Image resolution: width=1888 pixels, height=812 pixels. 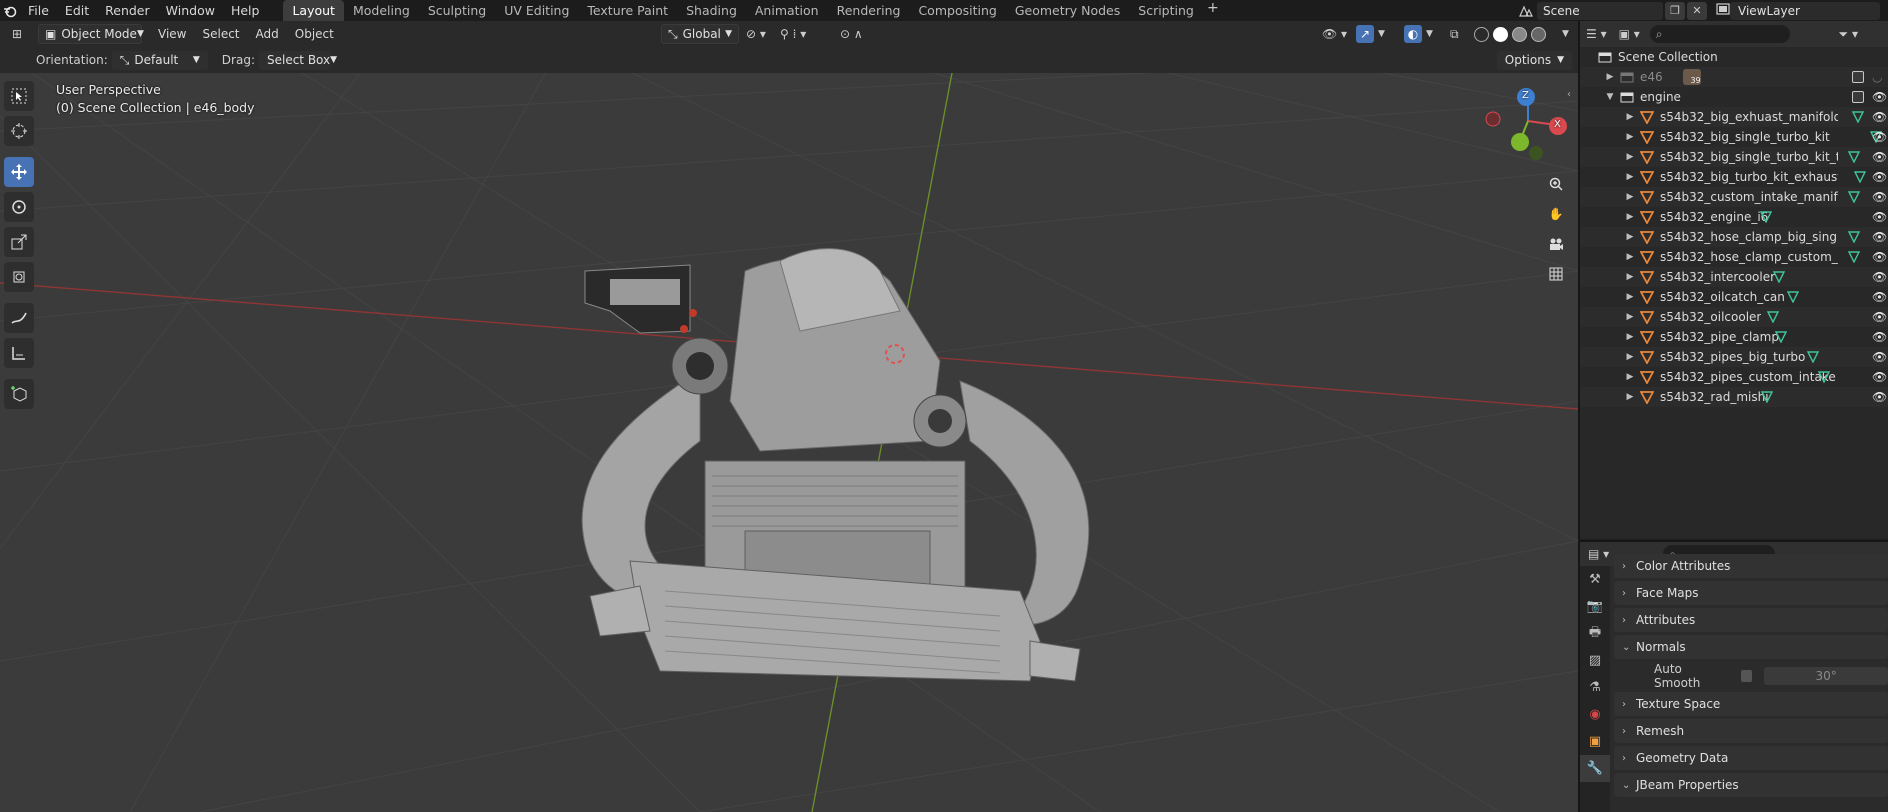 I want to click on outliner-object-row: ▶ s54b32_engine_i6 👁, so click(x=1734, y=217).